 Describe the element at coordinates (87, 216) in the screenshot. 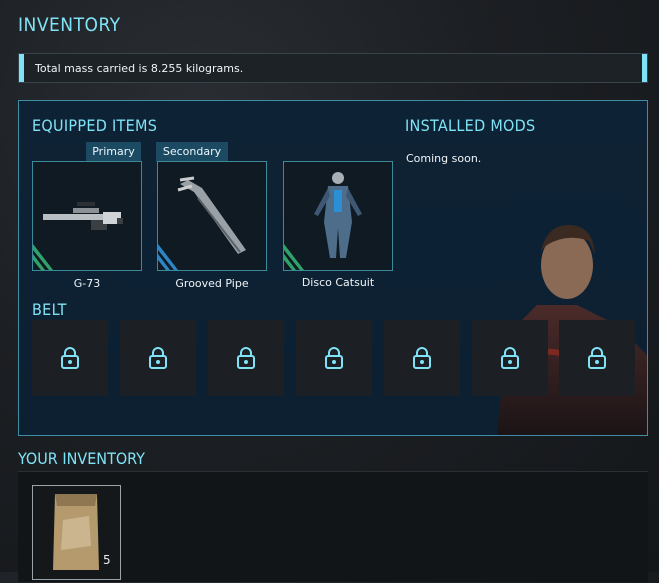

I see `equipped-item-primary` at that location.